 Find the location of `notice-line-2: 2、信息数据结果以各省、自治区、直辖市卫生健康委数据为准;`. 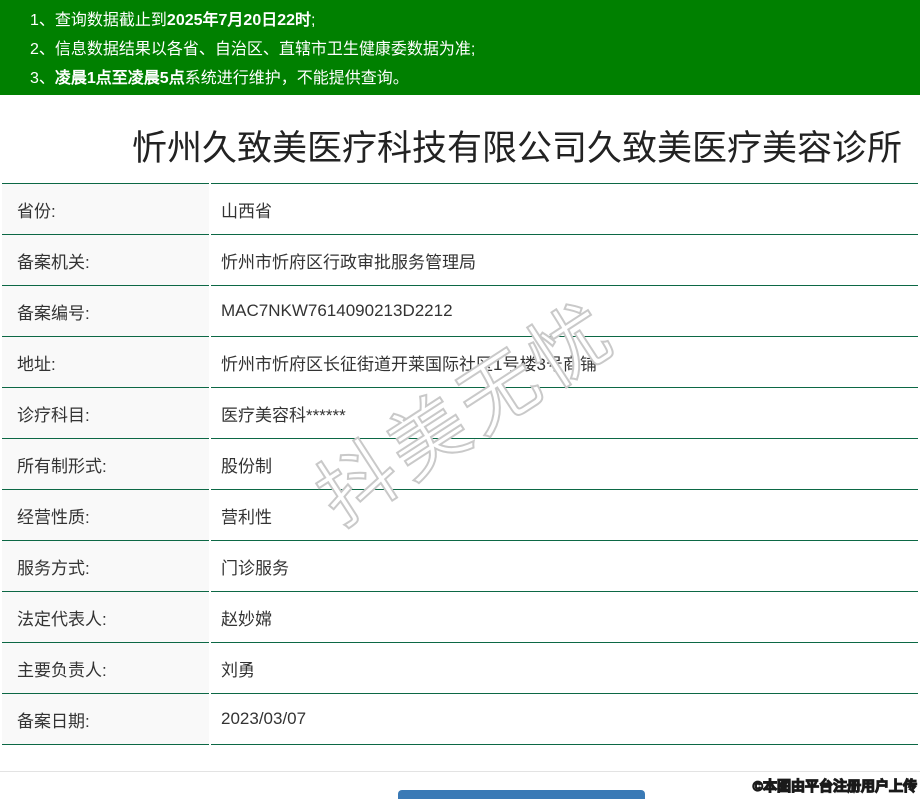

notice-line-2: 2、信息数据结果以各省、自治区、直辖市卫生健康委数据为准; is located at coordinates (470, 49).